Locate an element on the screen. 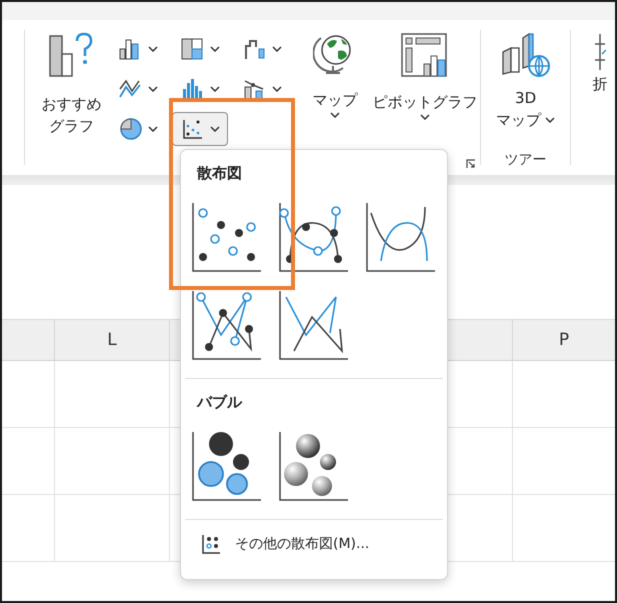 This screenshot has width=617, height=603. section-title: 散布図 is located at coordinates (219, 173).